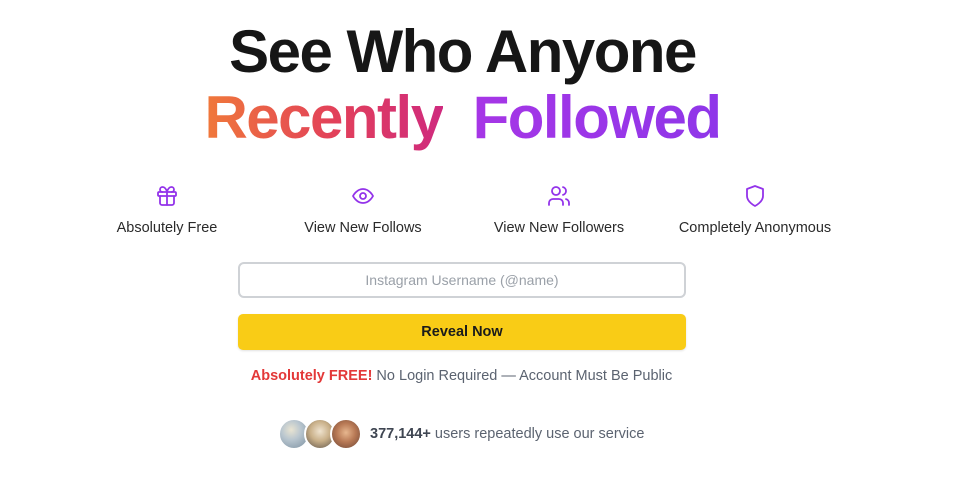  I want to click on avatar-group, so click(320, 434).